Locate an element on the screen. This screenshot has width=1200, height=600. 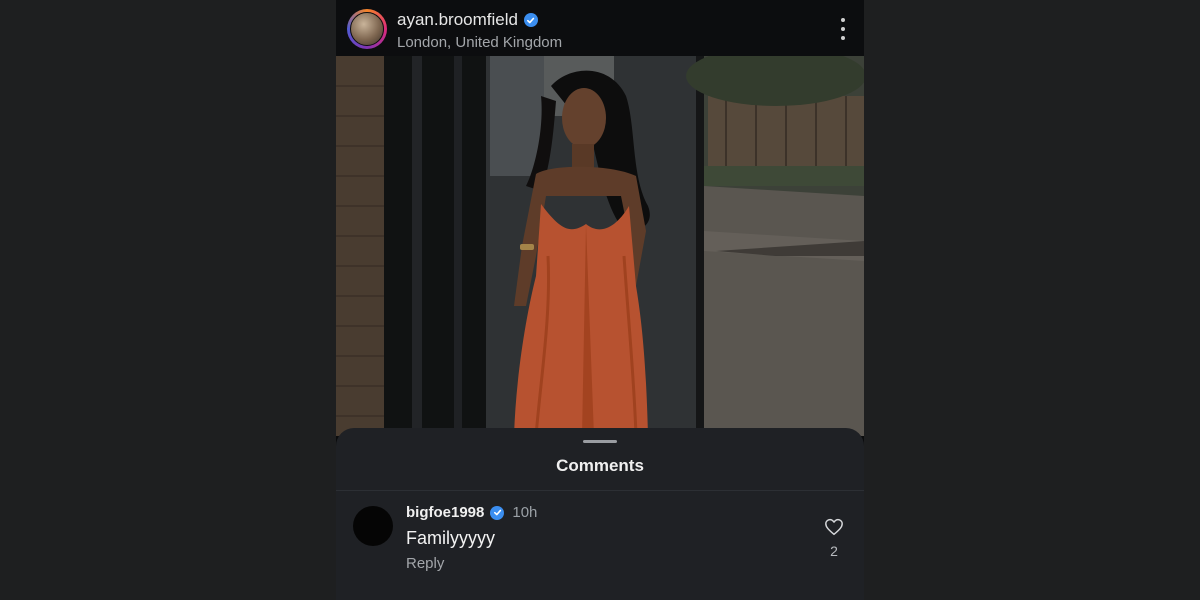
divider is located at coordinates (600, 490).